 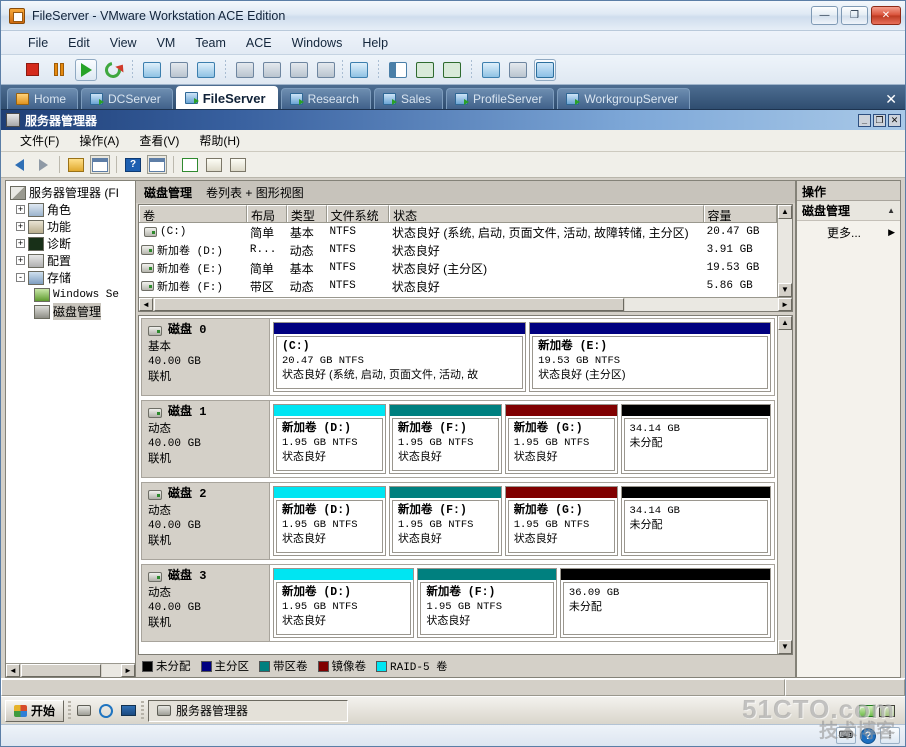 I want to click on tree-item-storage: - 存储, so click(x=70, y=277).